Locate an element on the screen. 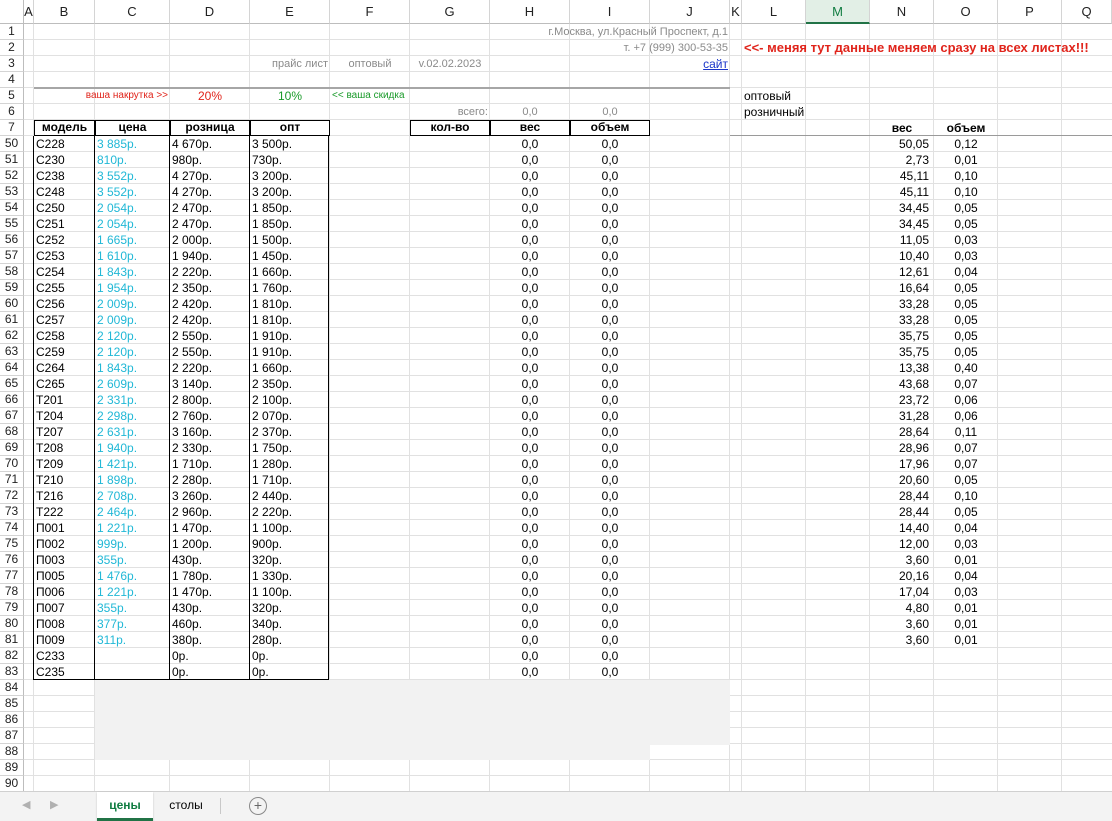 Image resolution: width=1112 pixels, height=821 pixels. column-header-o: O is located at coordinates (966, 12).